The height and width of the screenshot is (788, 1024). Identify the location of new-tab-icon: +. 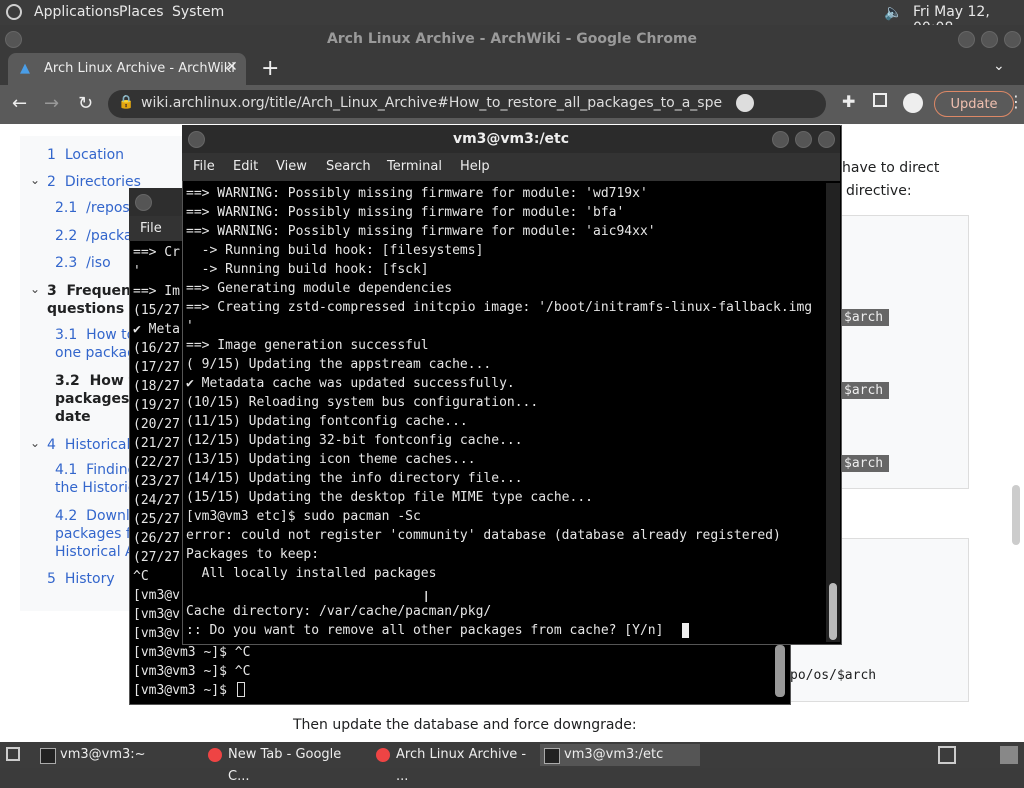
(270, 68).